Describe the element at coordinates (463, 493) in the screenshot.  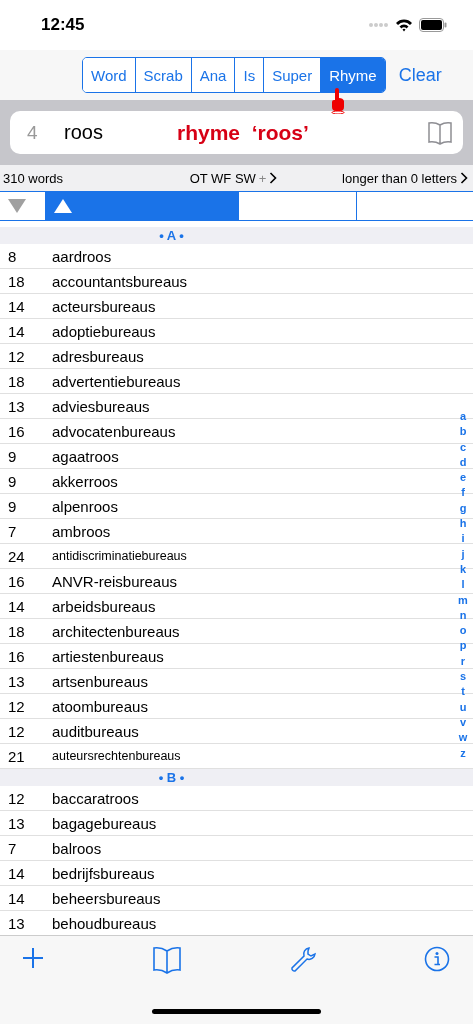
I see `index-letter: f` at that location.